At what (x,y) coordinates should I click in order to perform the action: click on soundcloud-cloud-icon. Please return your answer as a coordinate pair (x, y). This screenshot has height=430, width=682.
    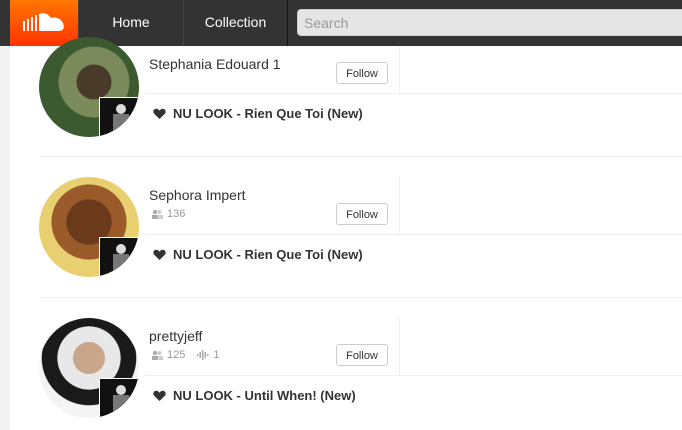
    Looking at the image, I should click on (43, 22).